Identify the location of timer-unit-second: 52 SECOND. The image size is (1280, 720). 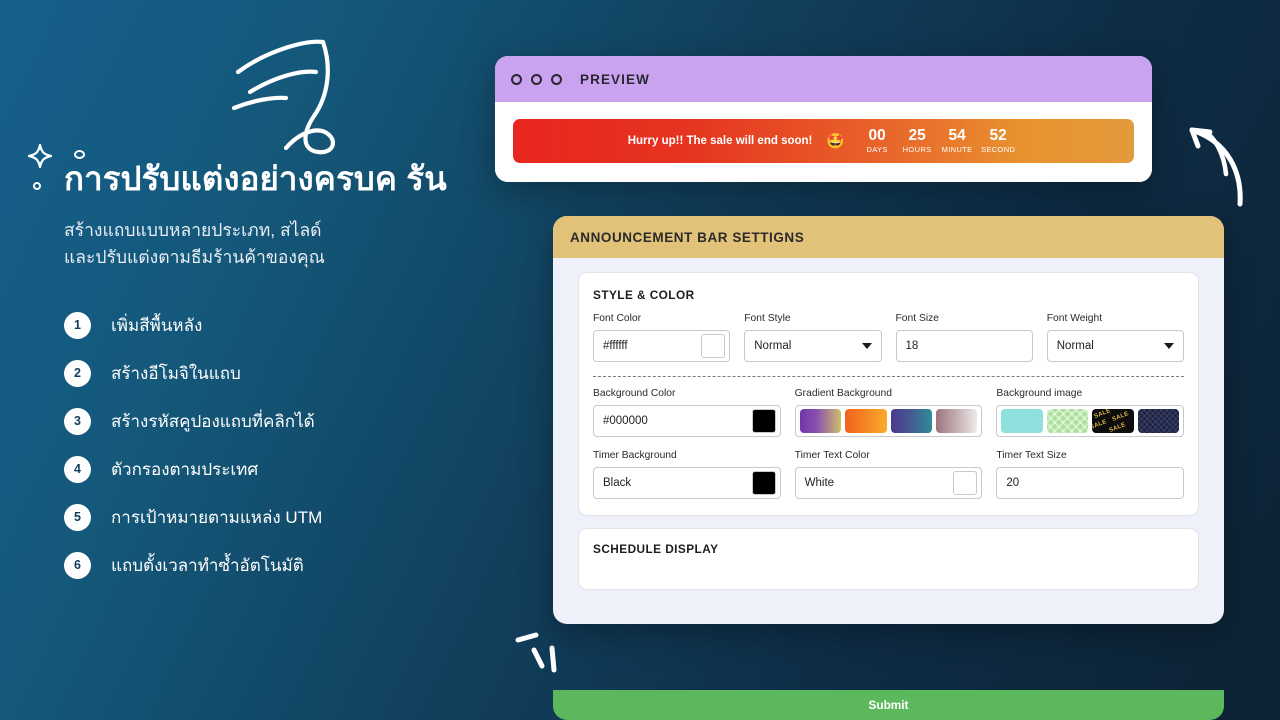
(998, 140).